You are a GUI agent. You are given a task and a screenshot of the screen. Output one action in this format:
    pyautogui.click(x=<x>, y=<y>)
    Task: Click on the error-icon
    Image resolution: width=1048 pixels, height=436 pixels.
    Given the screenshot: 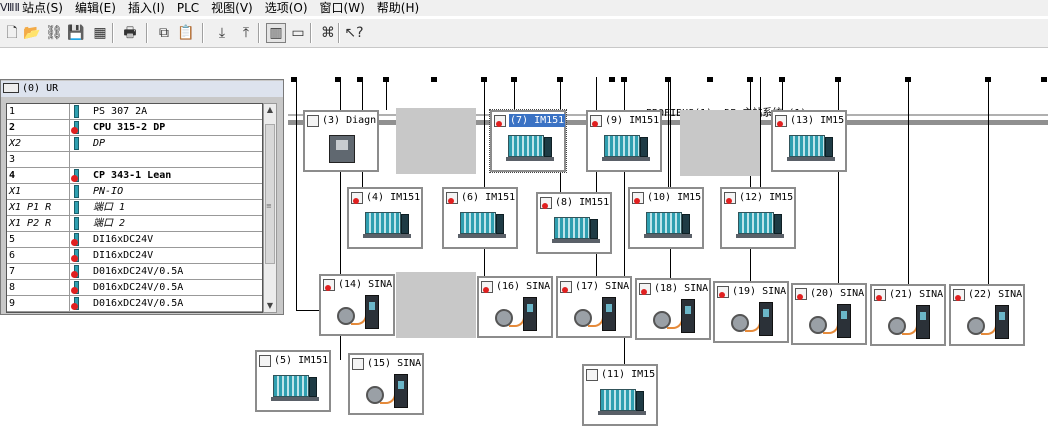 What is the action you would take?
    pyautogui.click(x=74, y=274)
    